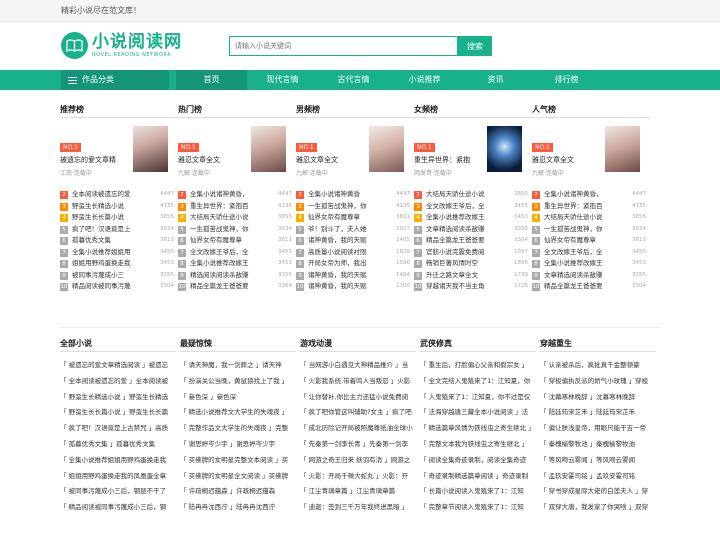 The image size is (720, 540). What do you see at coordinates (118, 366) in the screenshot?
I see `category-book-link: 「 被遗忘的爱文章精选阅读 」被遗忘` at bounding box center [118, 366].